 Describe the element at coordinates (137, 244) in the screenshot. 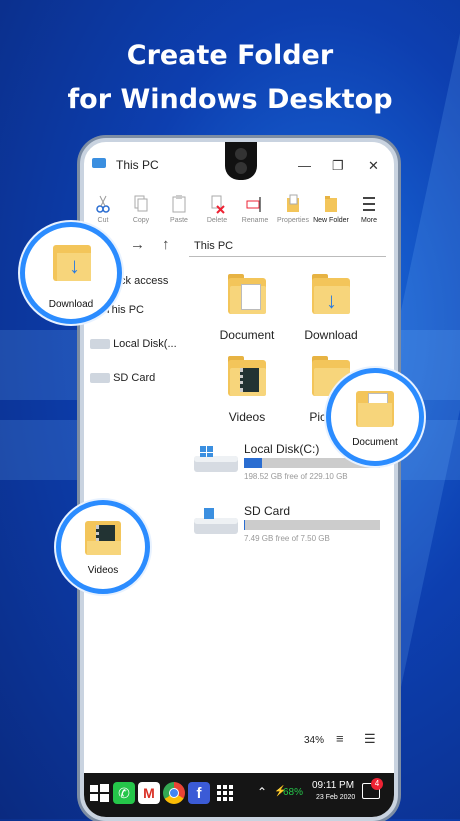

I see `forward-arrow-icon: →` at that location.